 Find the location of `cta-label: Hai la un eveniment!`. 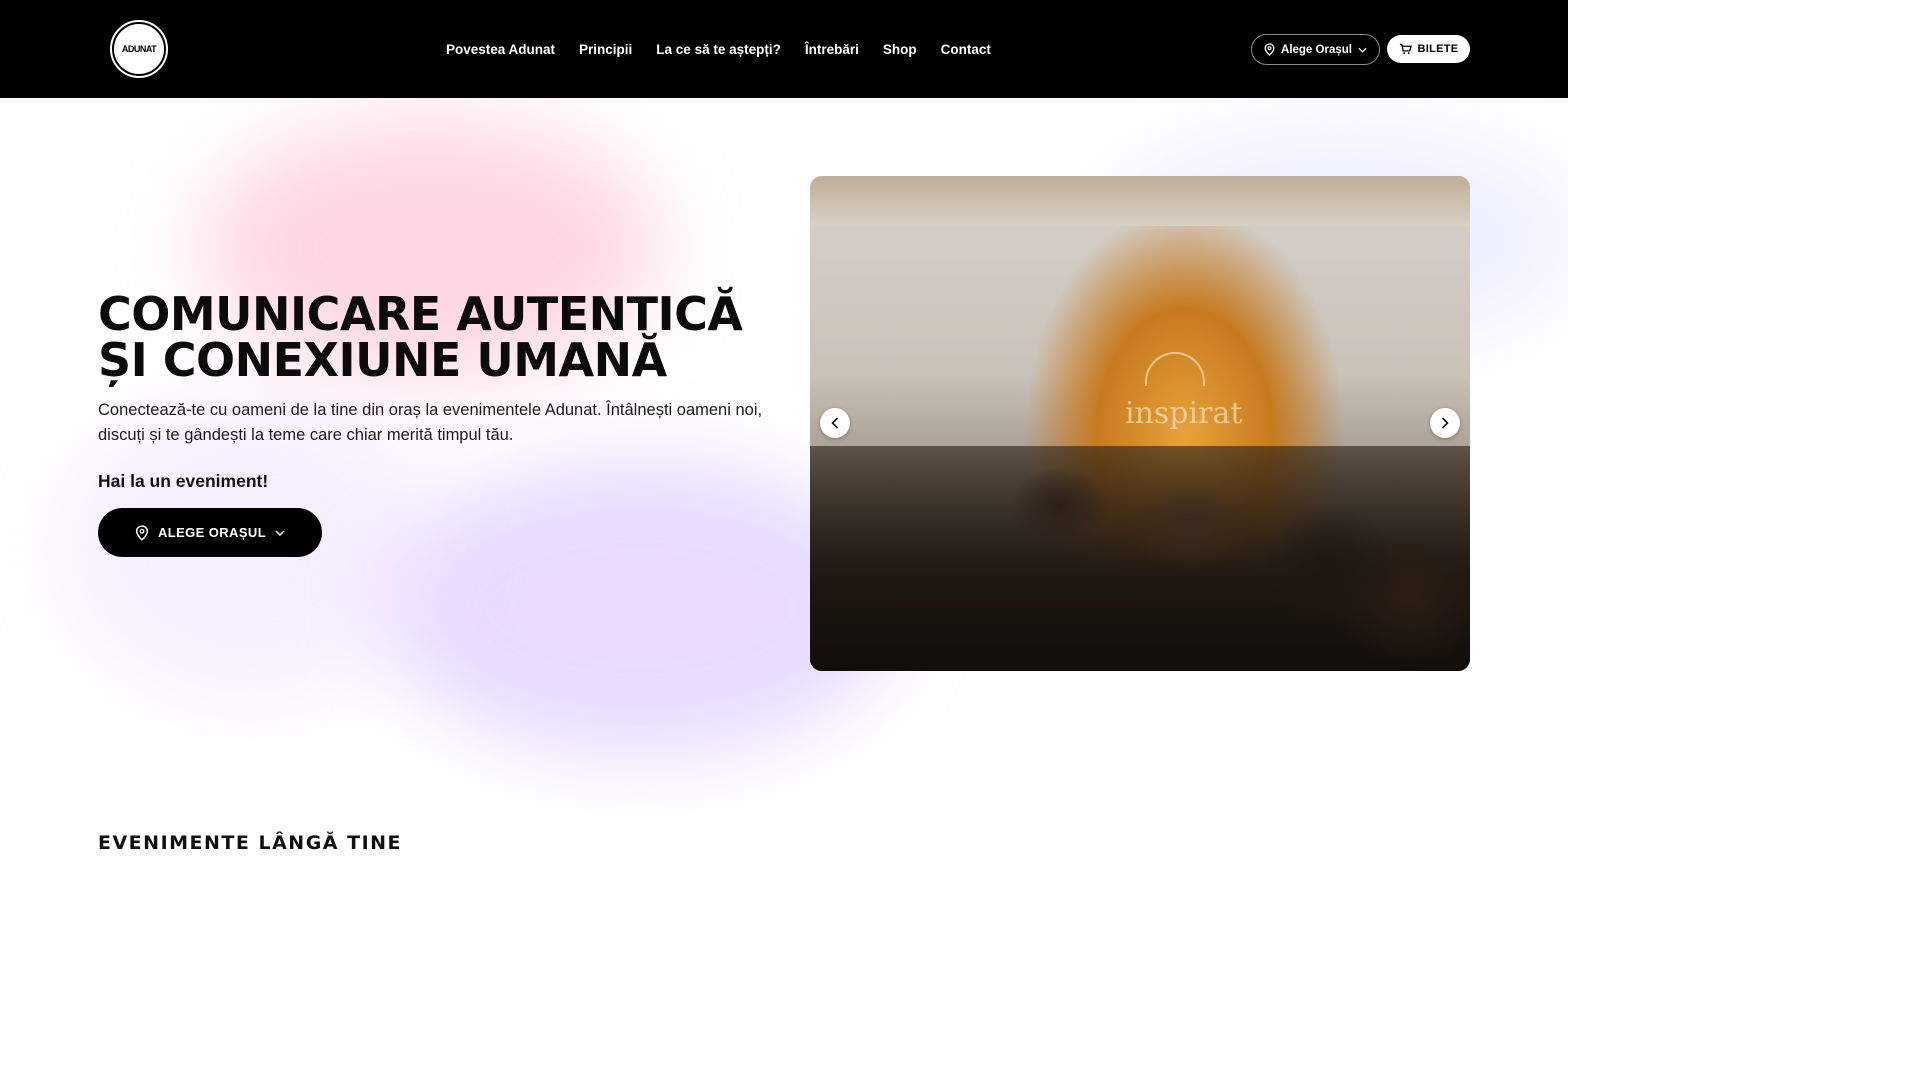

cta-label: Hai la un eveniment! is located at coordinates (183, 481).